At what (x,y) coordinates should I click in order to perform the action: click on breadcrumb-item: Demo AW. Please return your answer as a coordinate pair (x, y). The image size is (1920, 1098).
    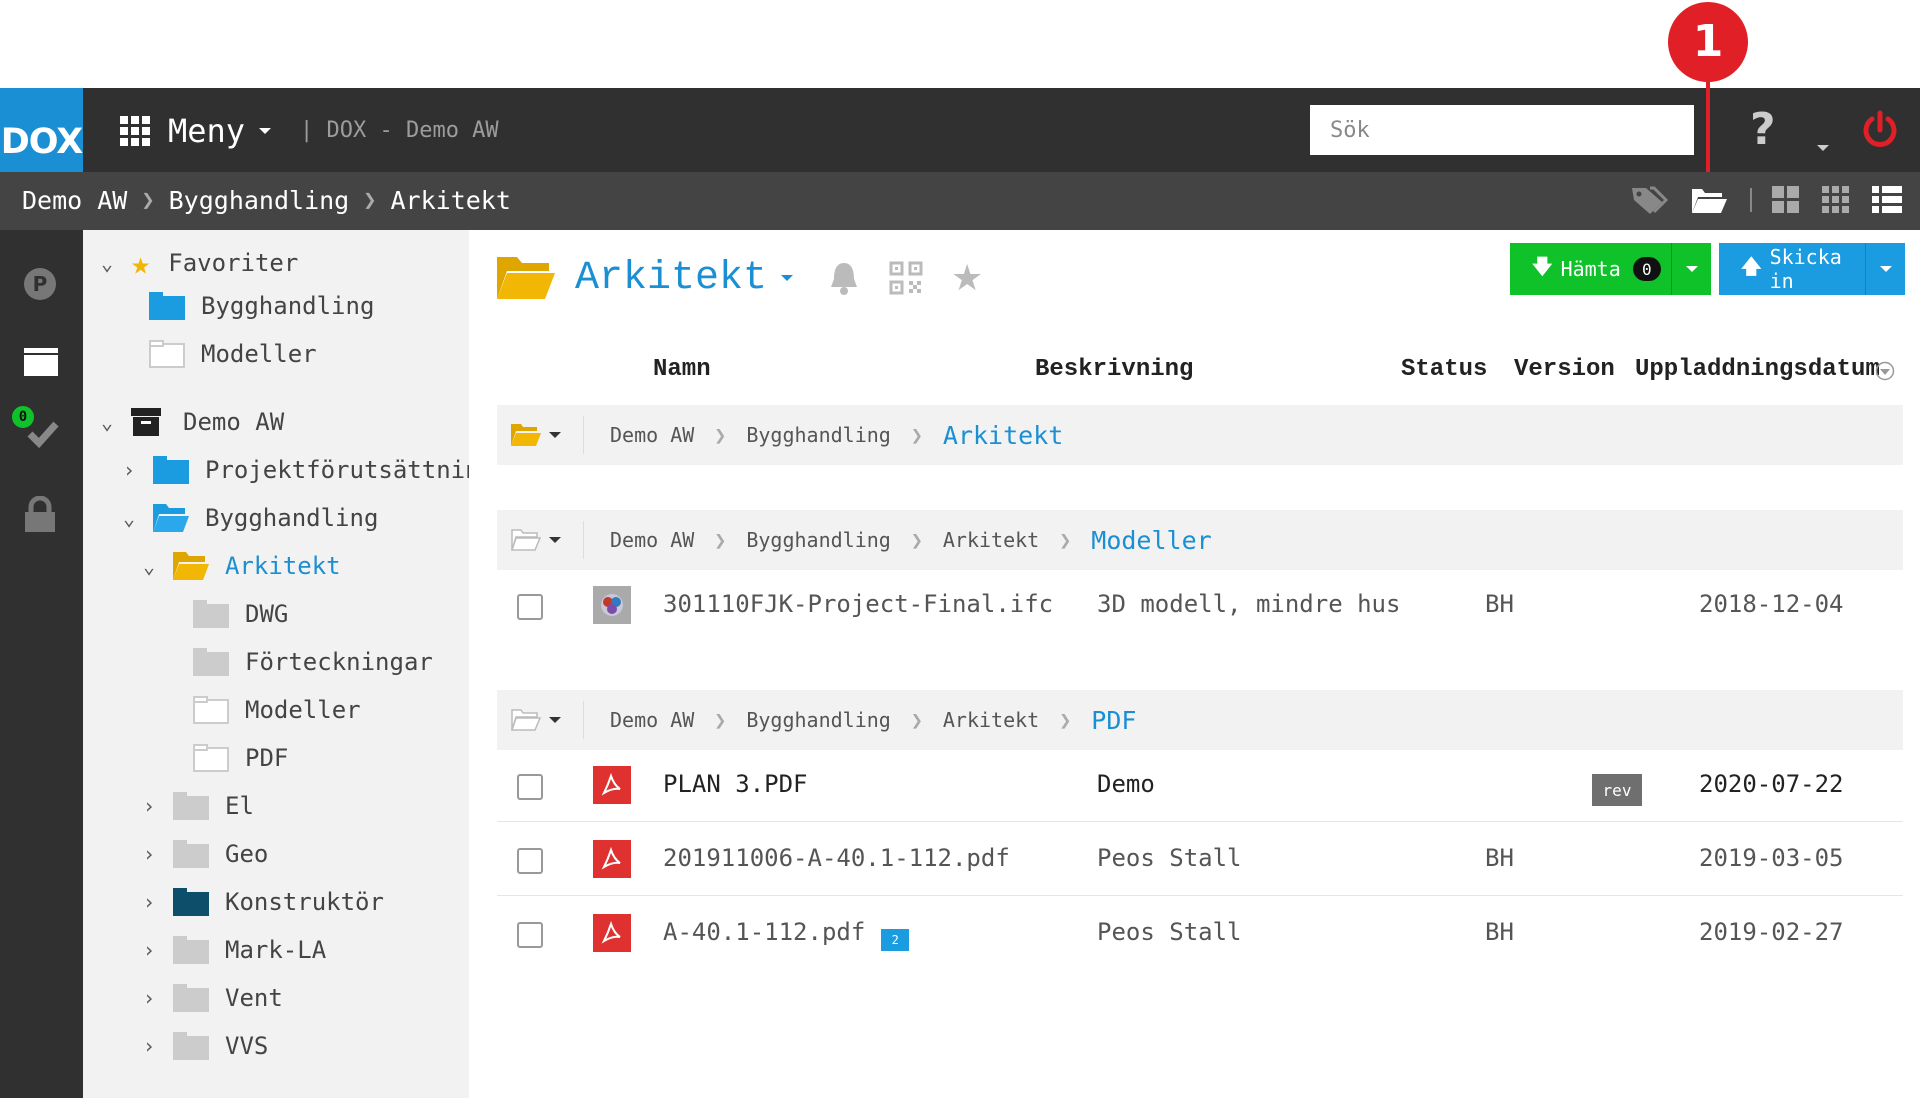
    Looking at the image, I should click on (74, 200).